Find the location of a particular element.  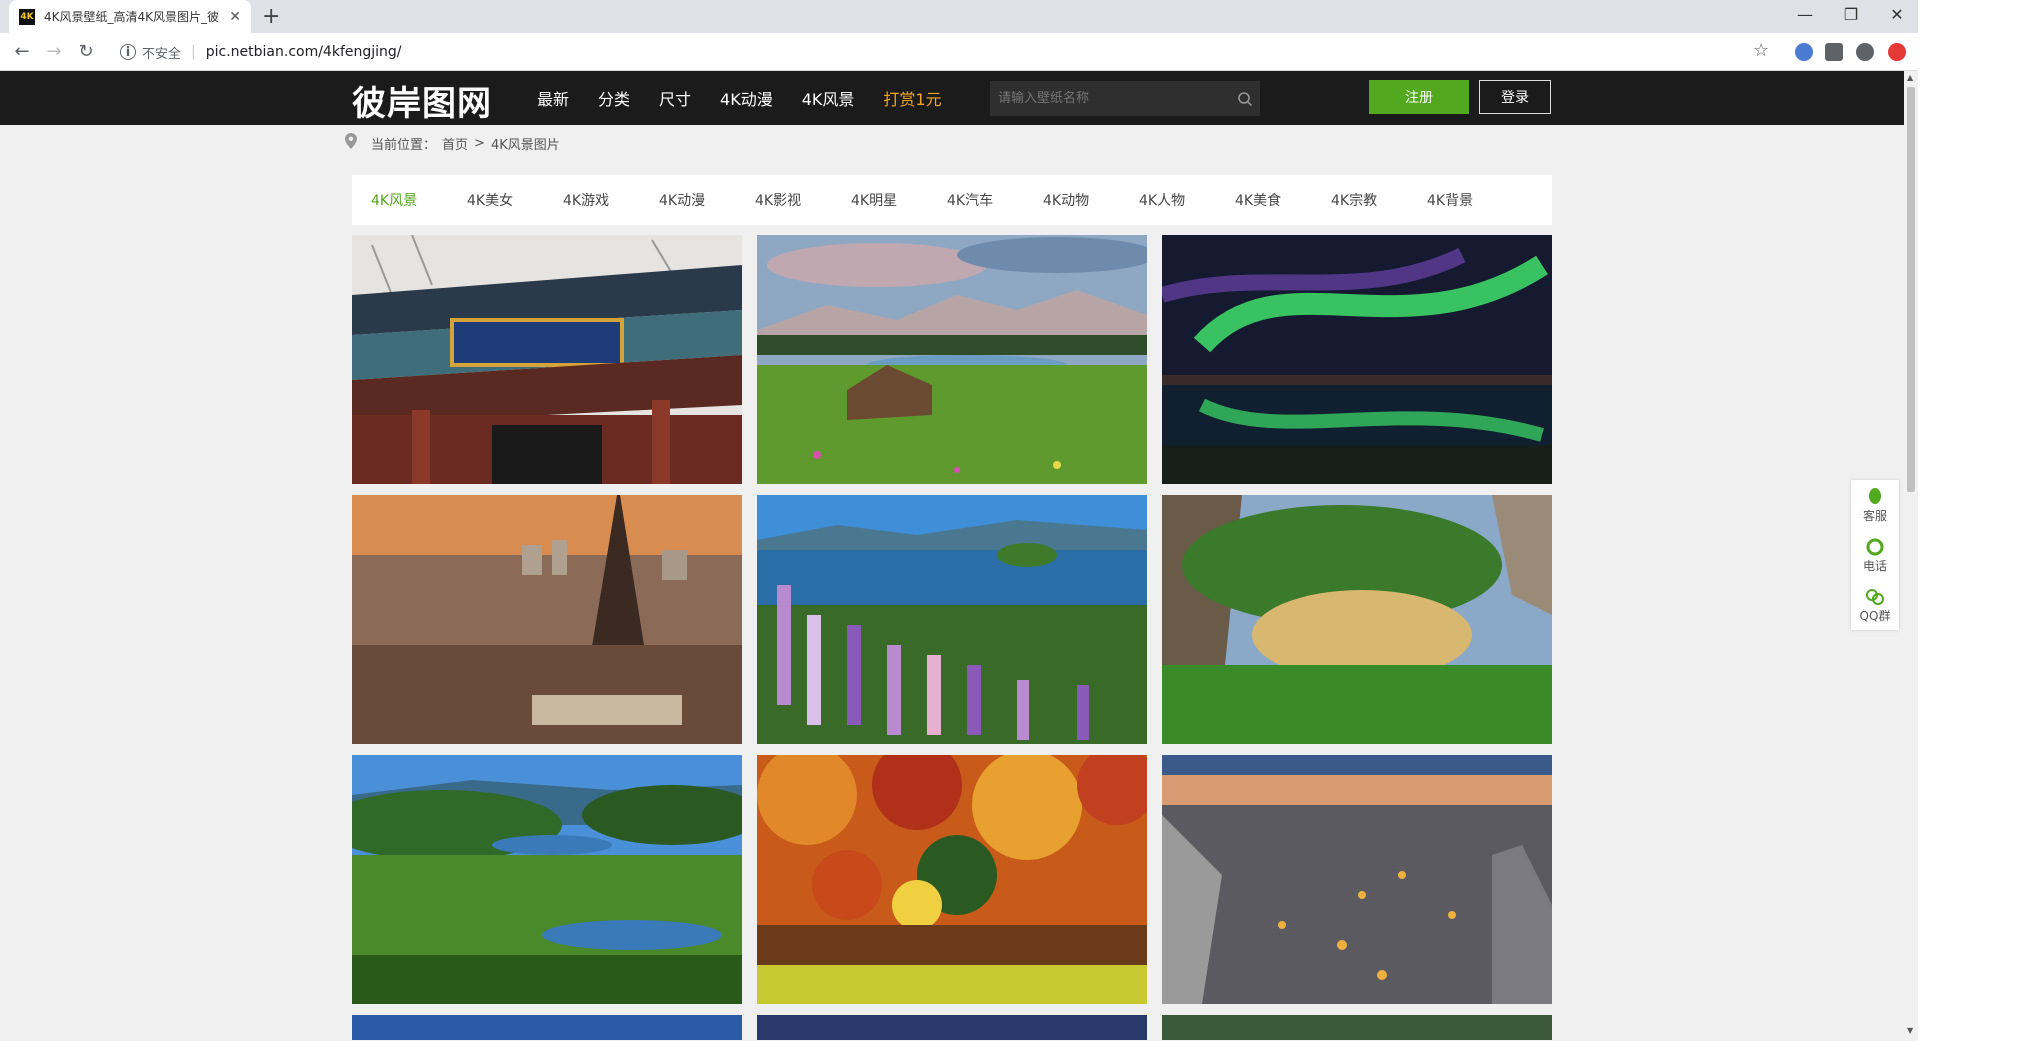

extension-bird-icon is located at coordinates (1804, 52).